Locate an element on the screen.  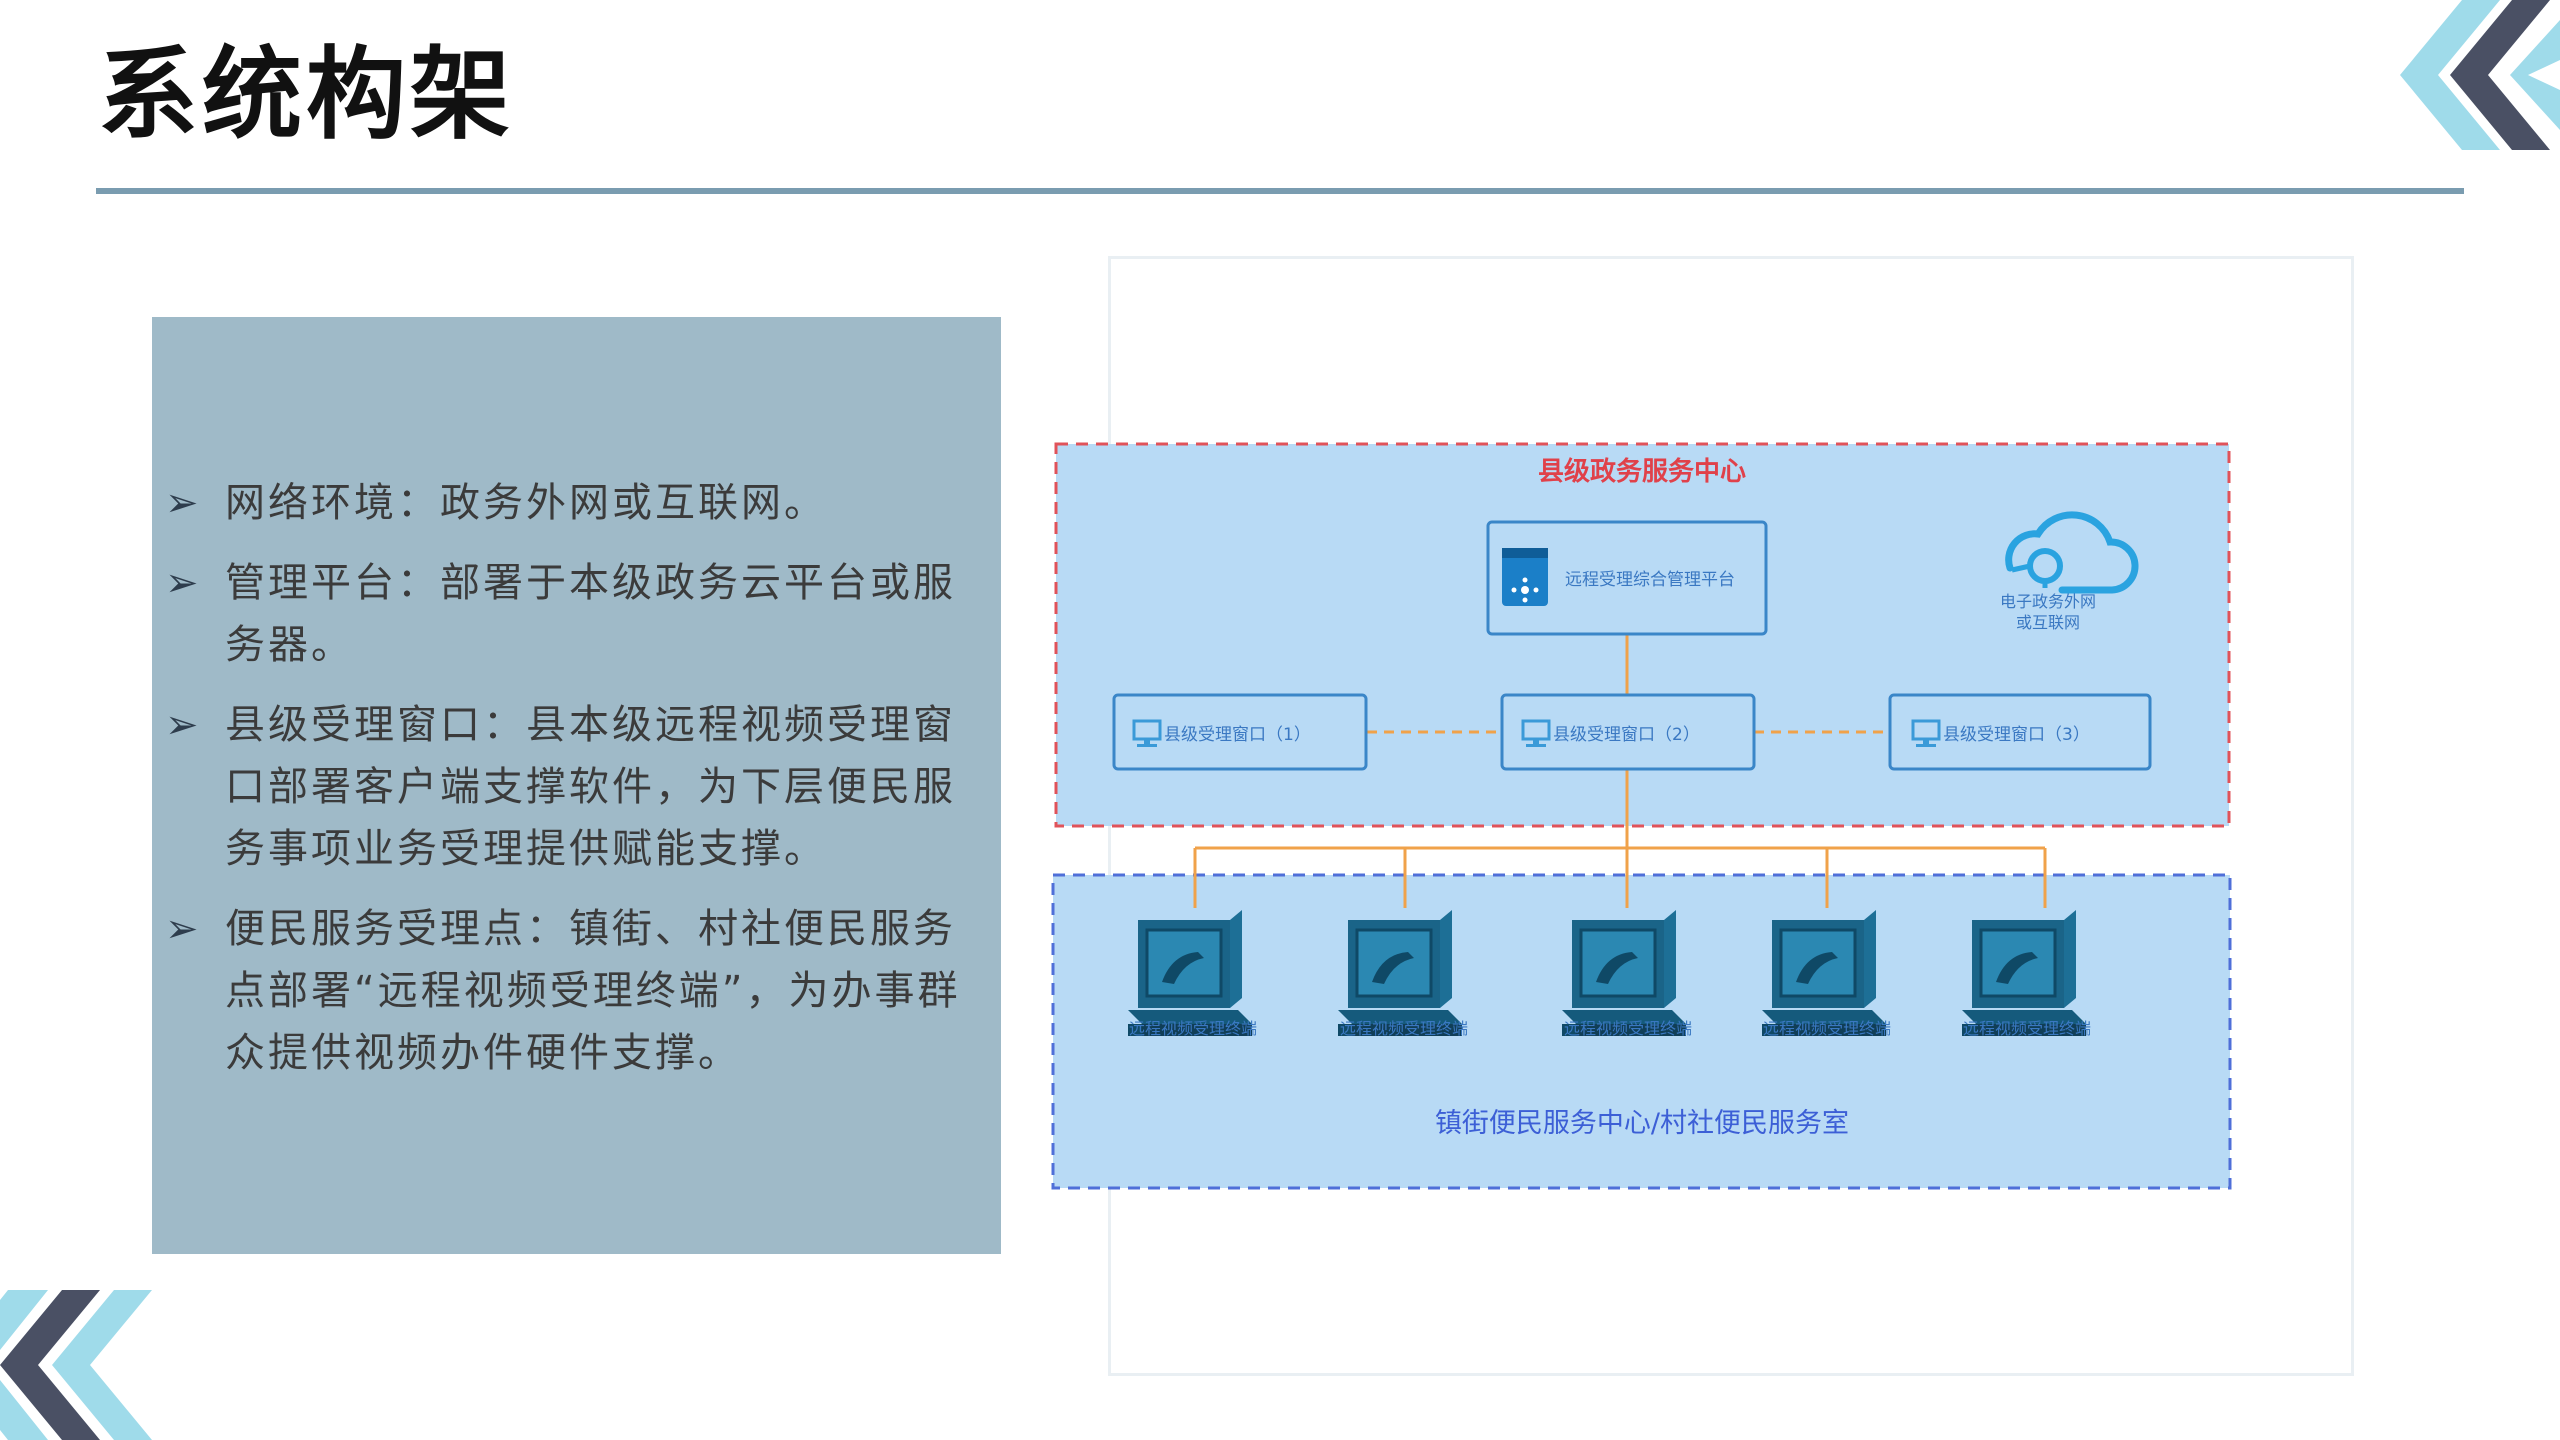
county-window-1: 县级受理窗口（1） is located at coordinates (1240, 732).